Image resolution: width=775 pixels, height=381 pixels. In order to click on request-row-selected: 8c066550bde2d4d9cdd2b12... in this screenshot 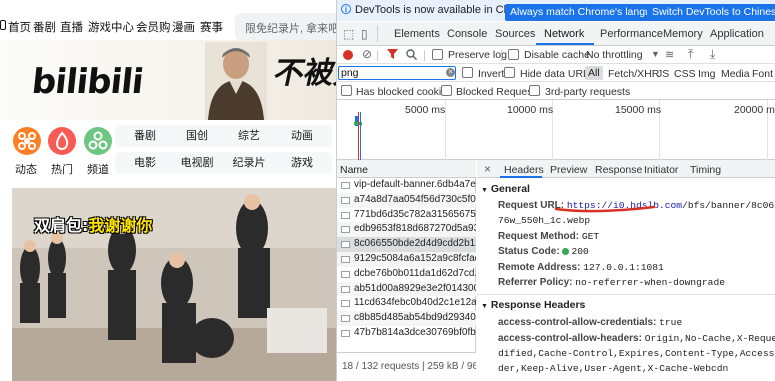, I will do `click(406, 244)`.